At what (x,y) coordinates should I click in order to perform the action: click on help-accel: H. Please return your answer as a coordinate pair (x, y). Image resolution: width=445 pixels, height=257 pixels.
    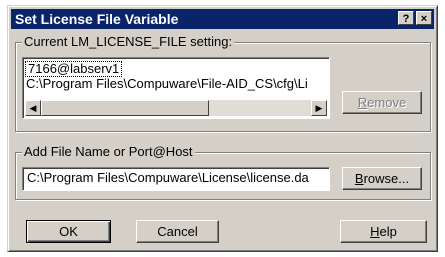
    Looking at the image, I should click on (375, 231).